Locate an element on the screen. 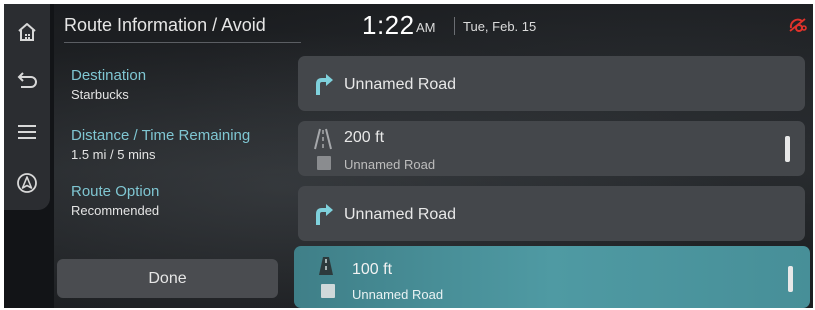 The image size is (815, 310). home-button is located at coordinates (27, 32).